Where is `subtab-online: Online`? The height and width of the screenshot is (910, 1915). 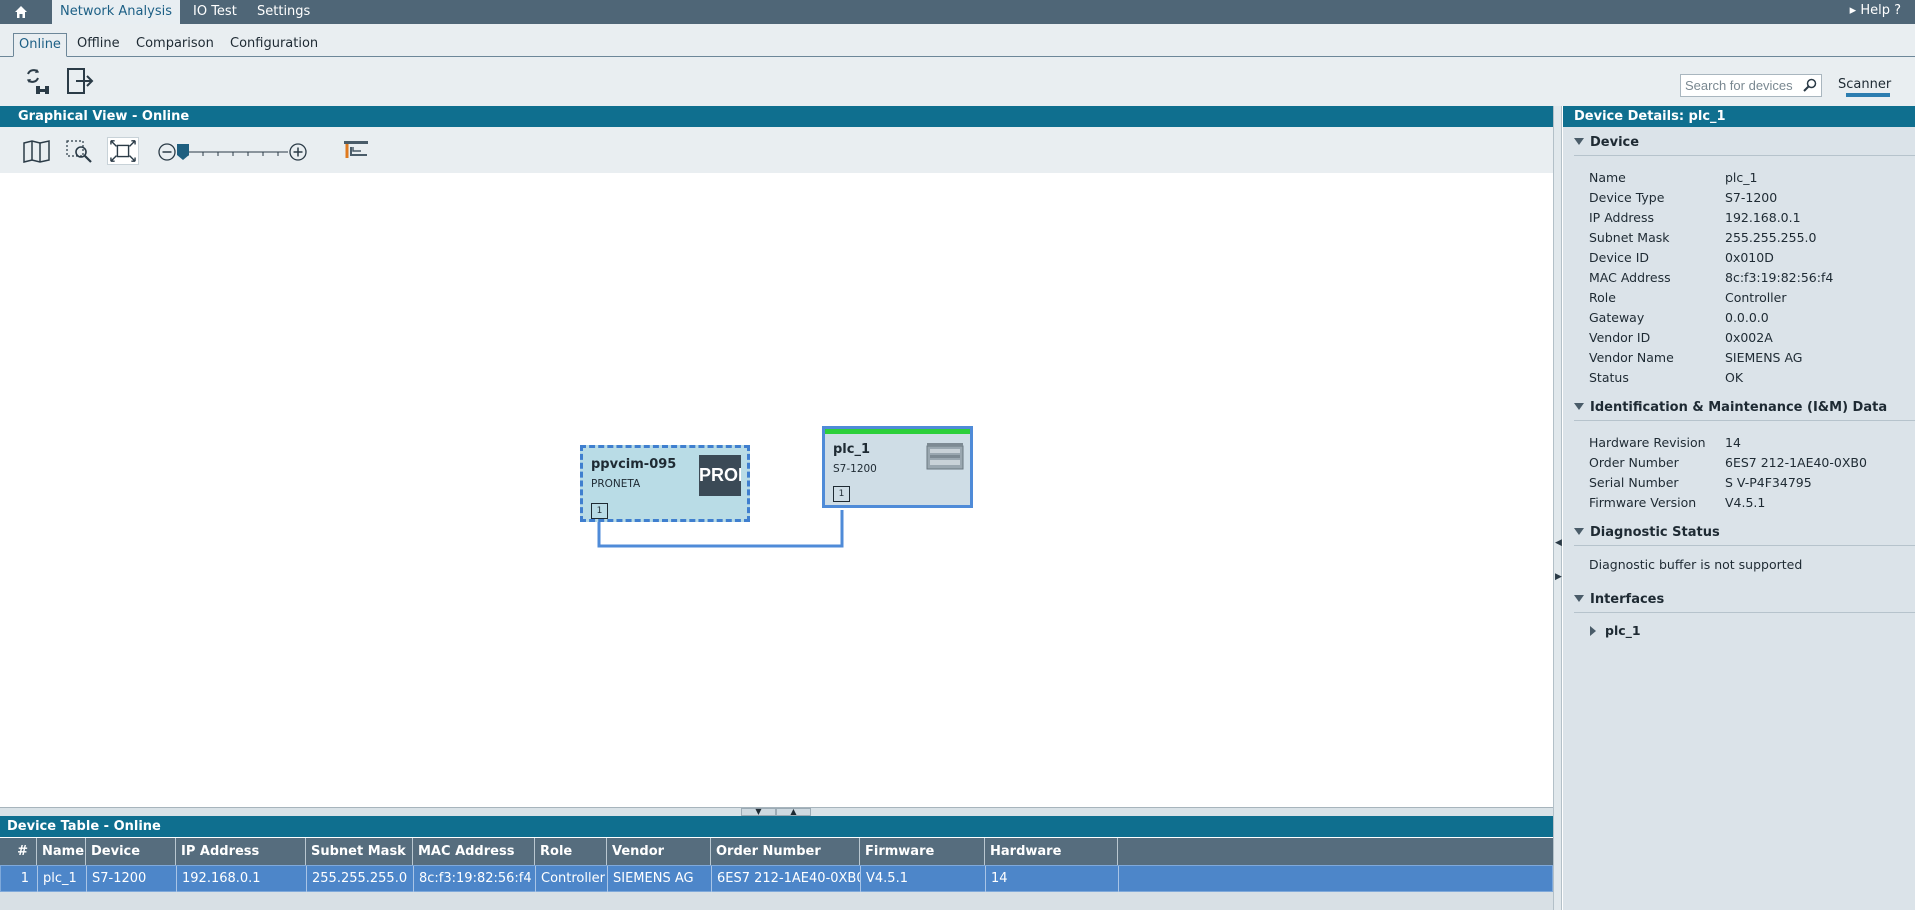 subtab-online: Online is located at coordinates (40, 45).